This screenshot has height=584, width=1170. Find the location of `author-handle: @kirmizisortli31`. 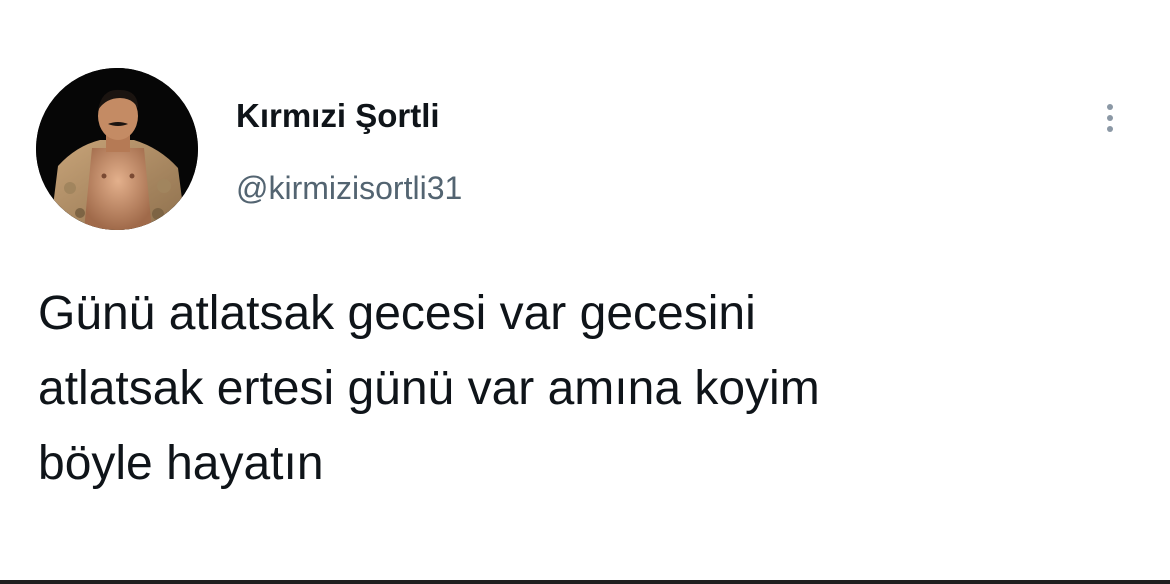

author-handle: @kirmizisortli31 is located at coordinates (349, 188).